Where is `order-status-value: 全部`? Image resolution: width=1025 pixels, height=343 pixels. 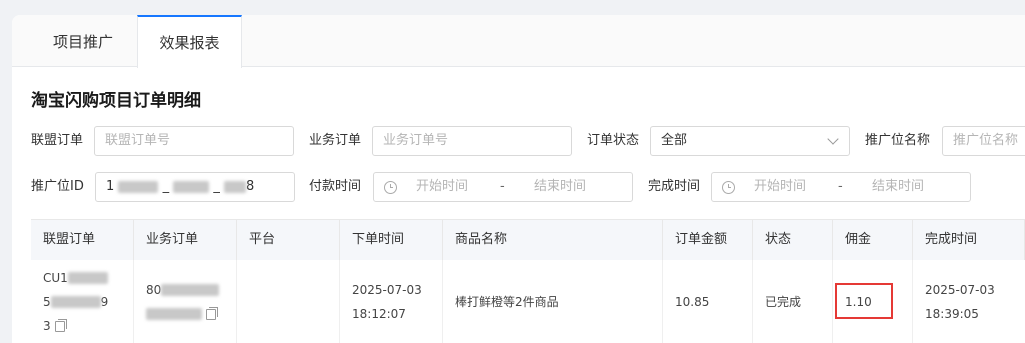 order-status-value: 全部 is located at coordinates (674, 140).